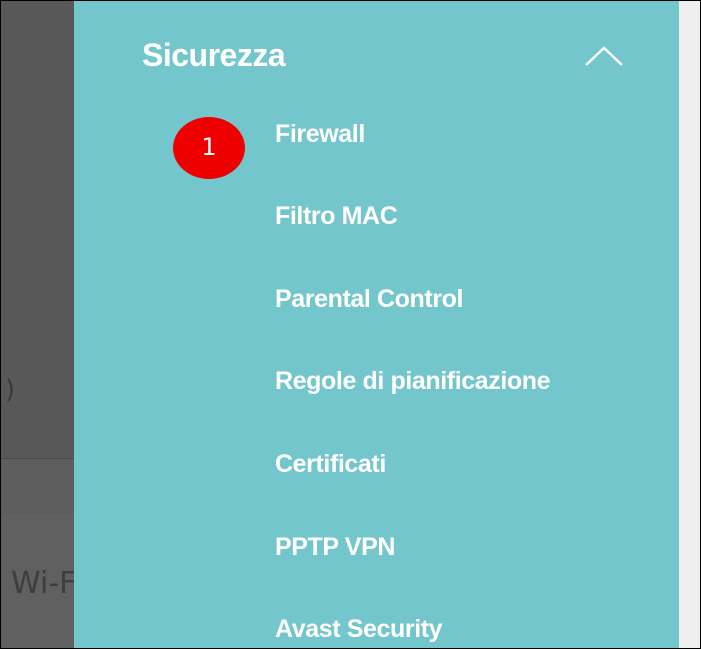  I want to click on menu-section-title: Sicurezza, so click(214, 55).